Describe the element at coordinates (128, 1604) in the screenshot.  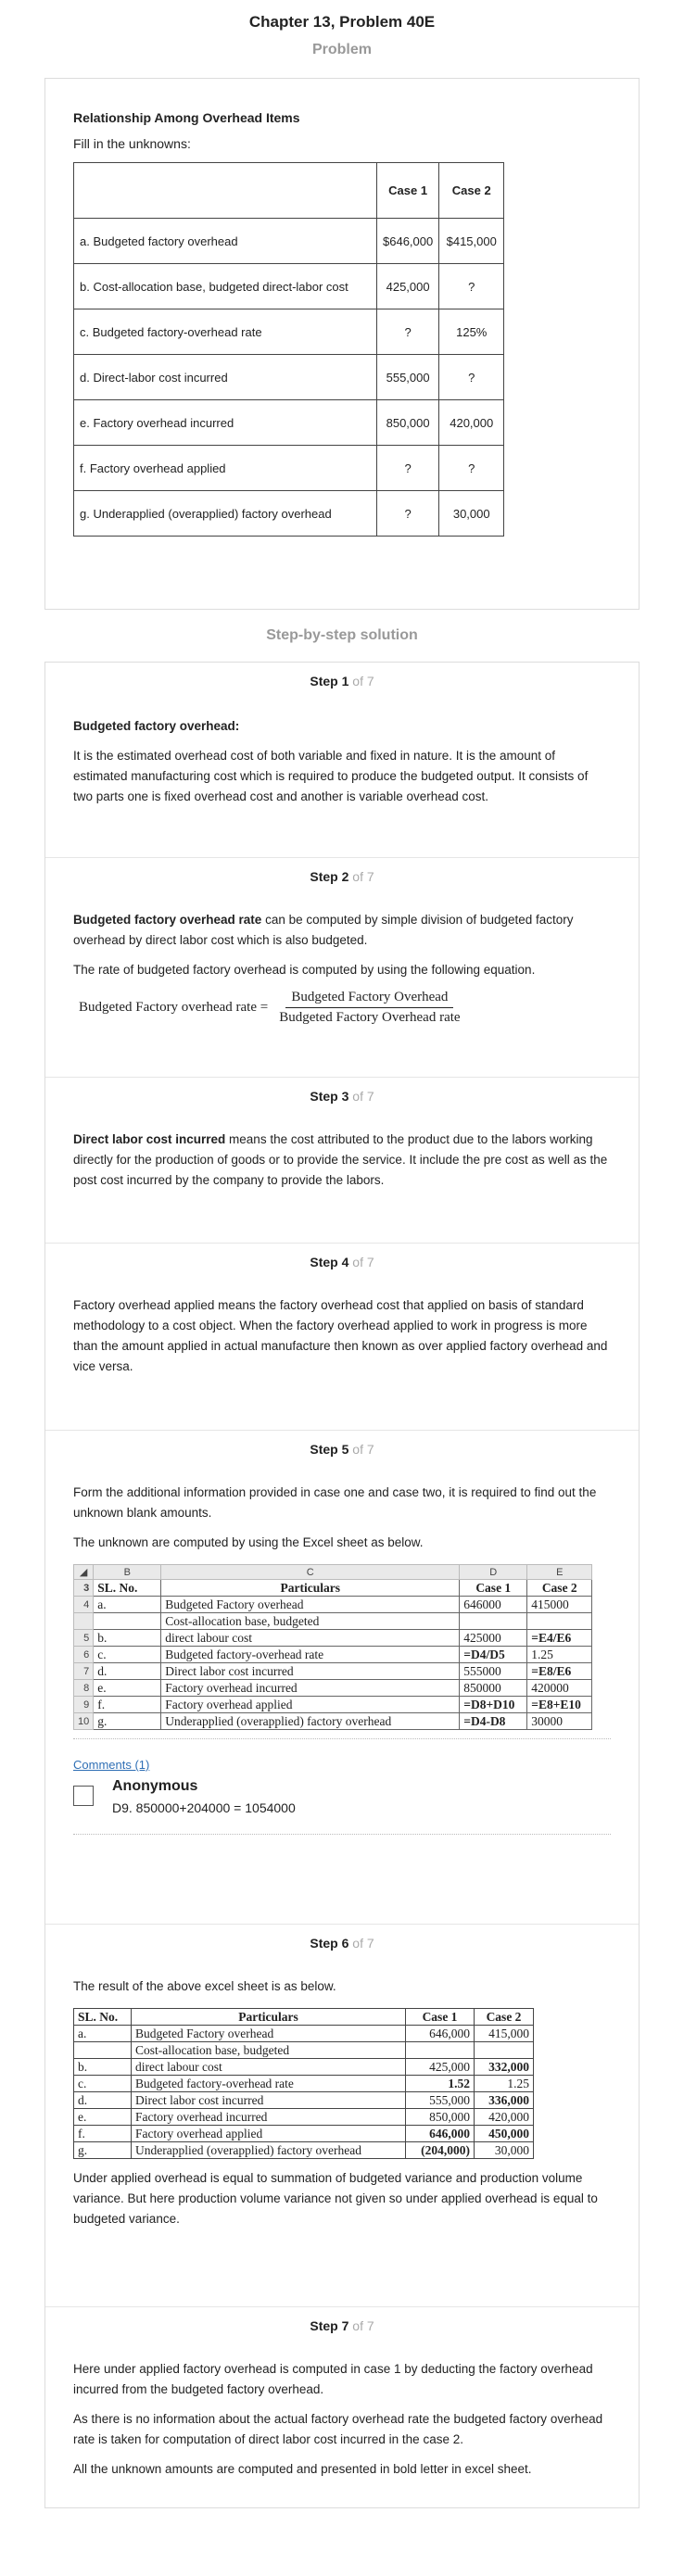
I see `excel-cell: a.` at that location.